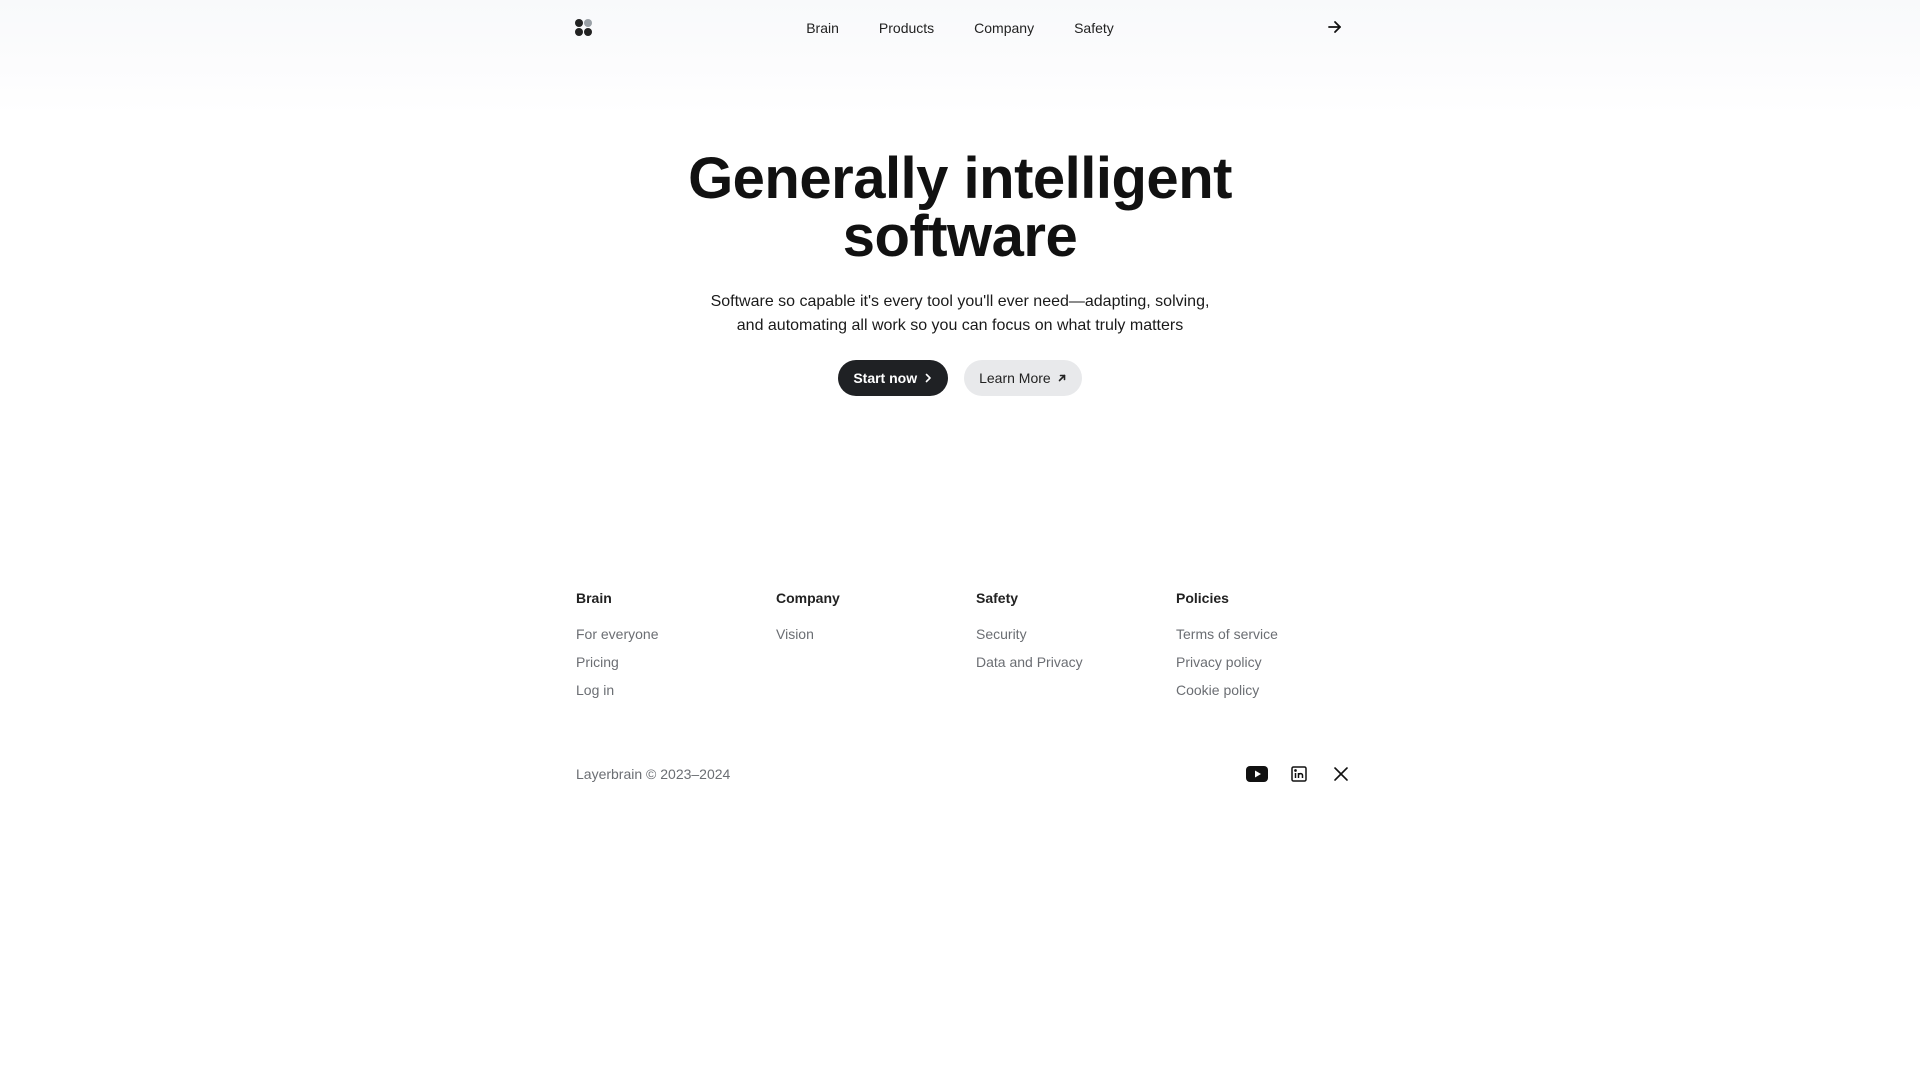 The width and height of the screenshot is (1920, 1080). I want to click on copyright-text: Layerbrain © 2023–2024, so click(653, 774).